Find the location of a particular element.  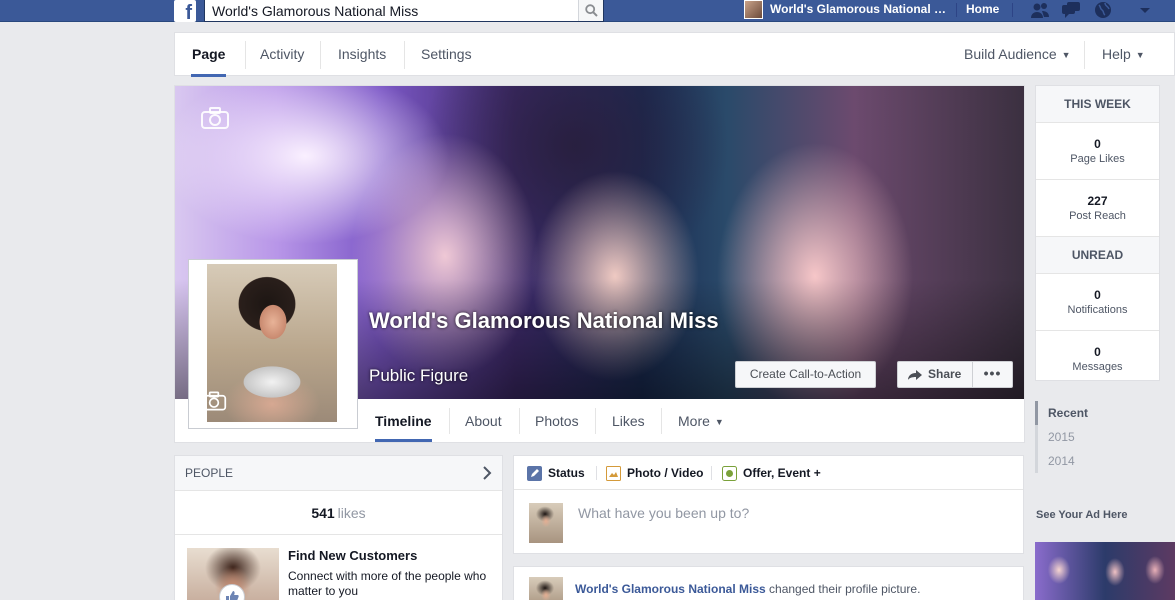

home-link: Home is located at coordinates (982, 9).